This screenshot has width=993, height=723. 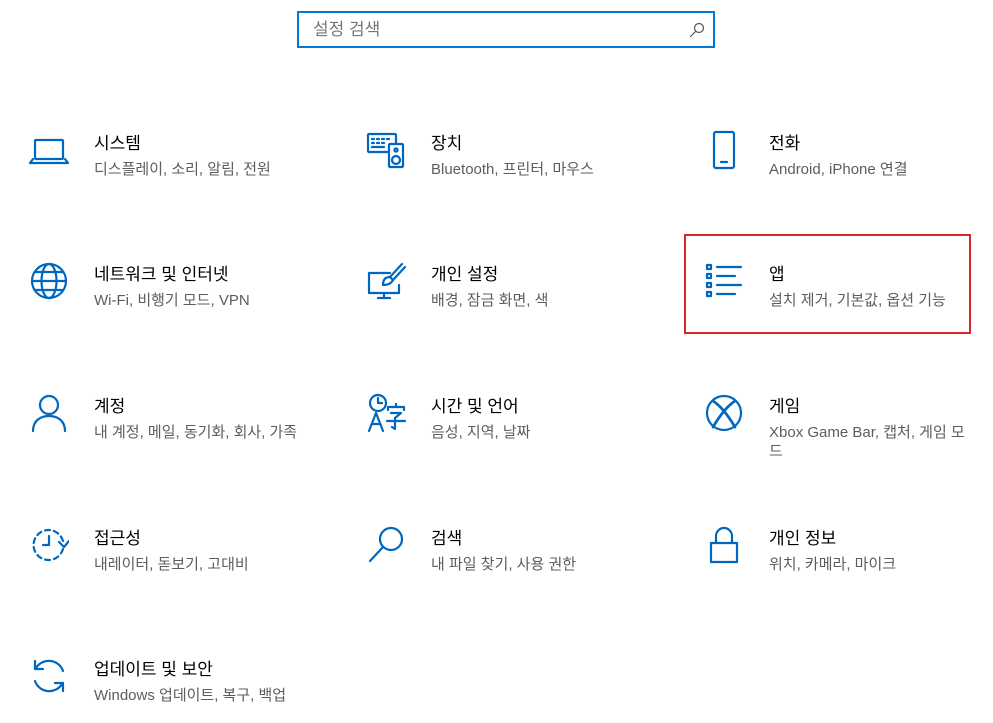 I want to click on globe-icon, so click(x=49, y=281).